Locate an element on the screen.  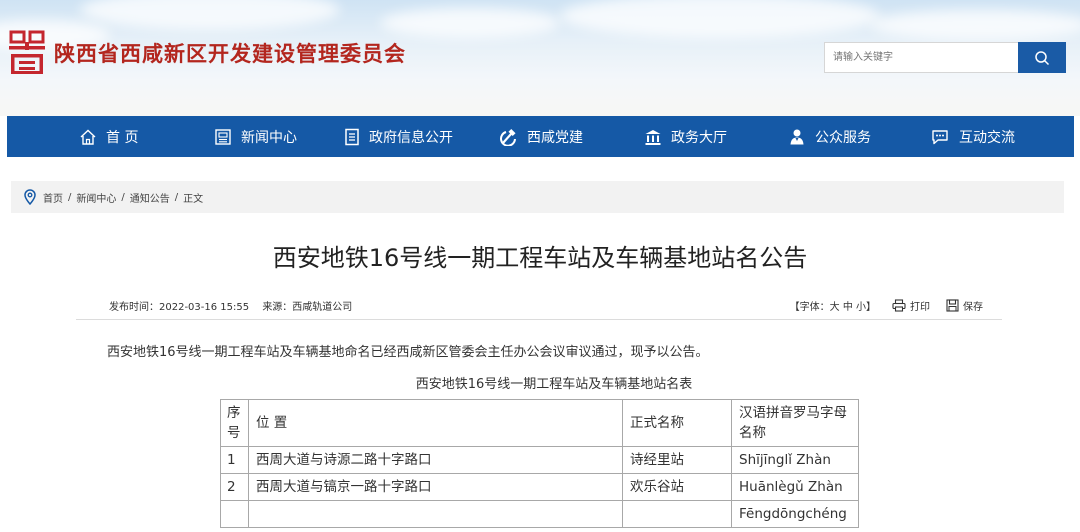
table-cell: Huānlègǔ Zhàn is located at coordinates (795, 487).